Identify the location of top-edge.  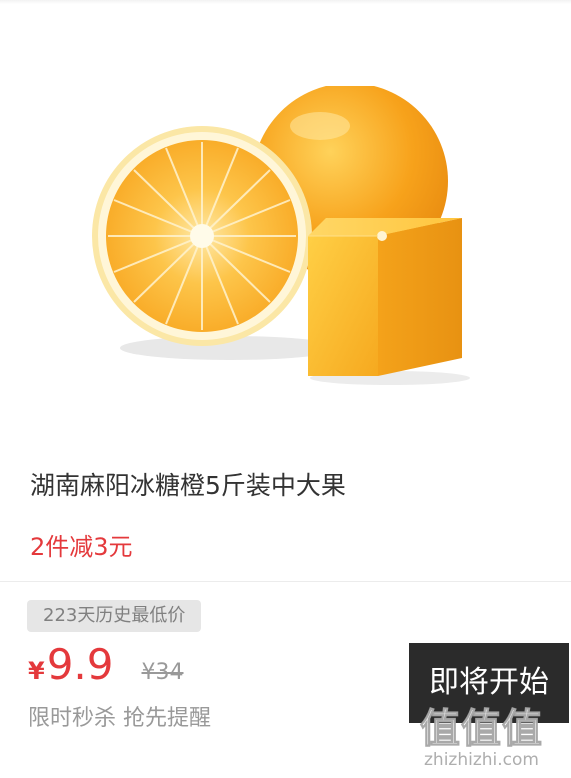
(285, 2).